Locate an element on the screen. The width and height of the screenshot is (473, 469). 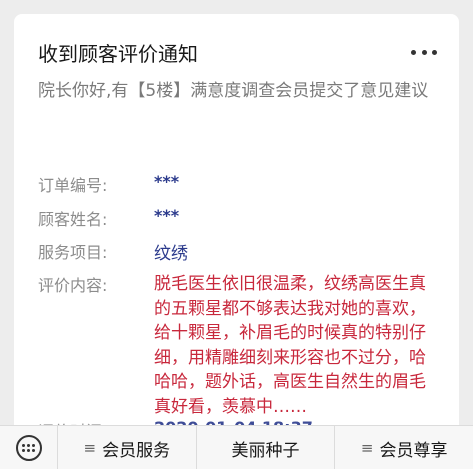
tab-beauty-seed: 美丽种子 is located at coordinates (266, 447).